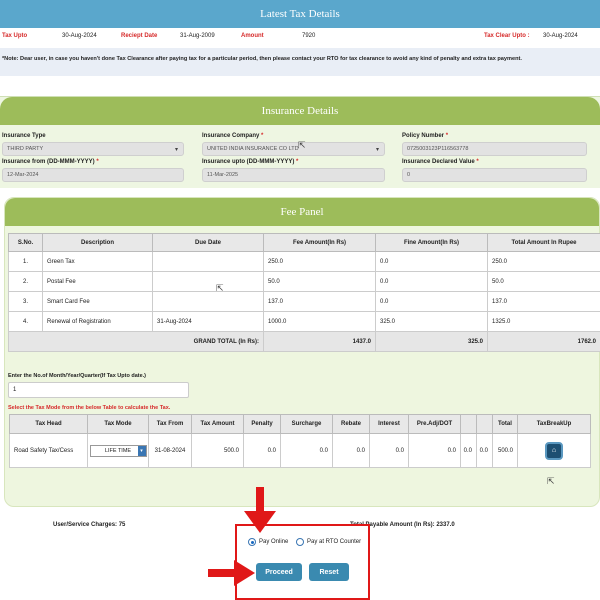  Describe the element at coordinates (434, 424) in the screenshot. I see `column-header: Pre.Adj/DOT` at that location.